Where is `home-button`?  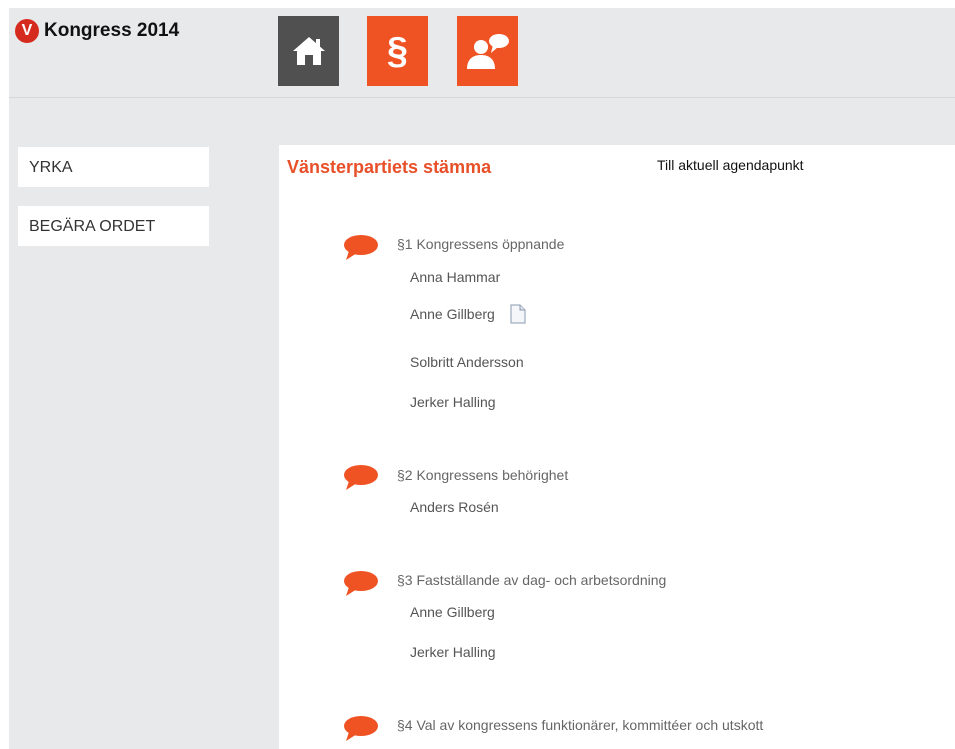 home-button is located at coordinates (308, 51).